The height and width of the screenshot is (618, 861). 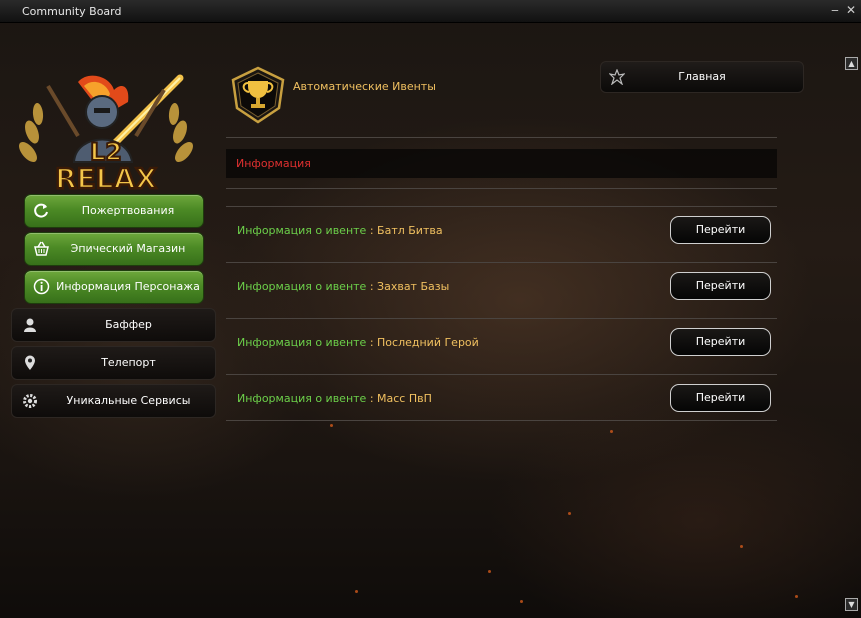 I want to click on gear-icon, so click(x=30, y=401).